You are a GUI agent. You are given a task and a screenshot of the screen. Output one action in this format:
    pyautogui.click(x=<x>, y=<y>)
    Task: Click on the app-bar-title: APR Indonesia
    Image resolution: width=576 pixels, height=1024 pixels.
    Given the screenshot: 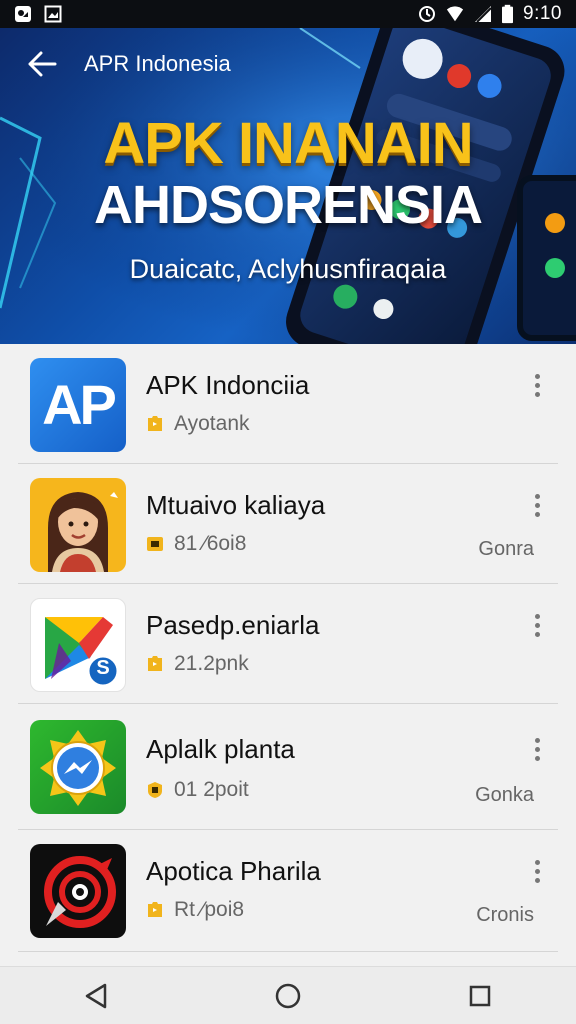 What is the action you would take?
    pyautogui.click(x=157, y=63)
    